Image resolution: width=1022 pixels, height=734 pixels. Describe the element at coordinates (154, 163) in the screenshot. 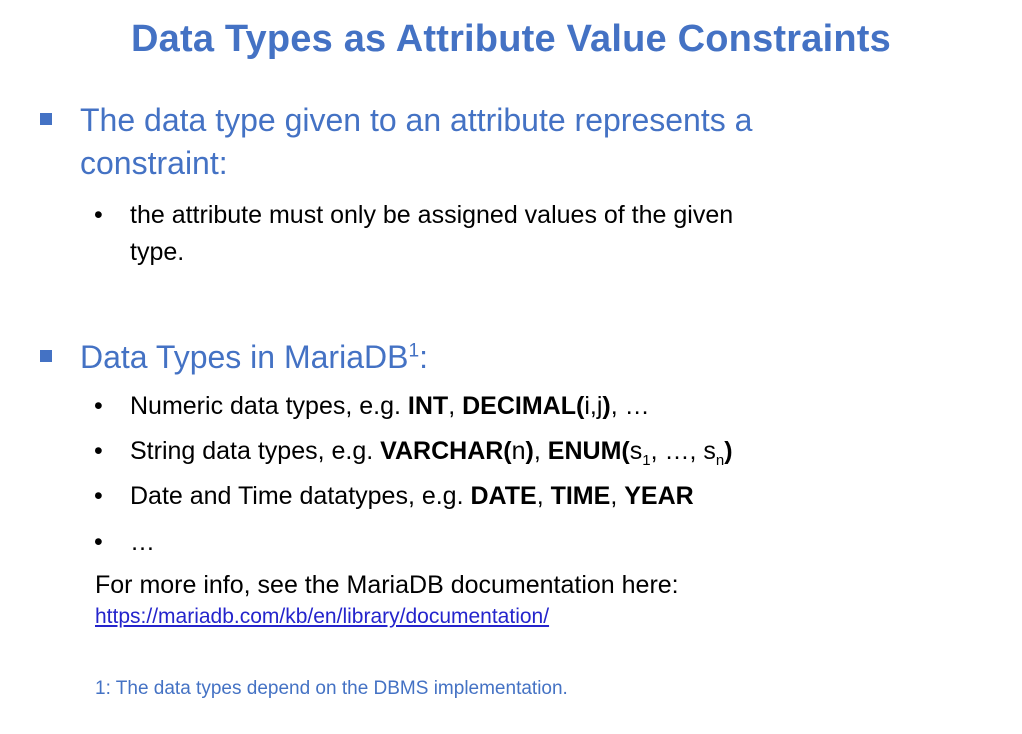

I see `bullet-constraint-line2: constraint:` at that location.